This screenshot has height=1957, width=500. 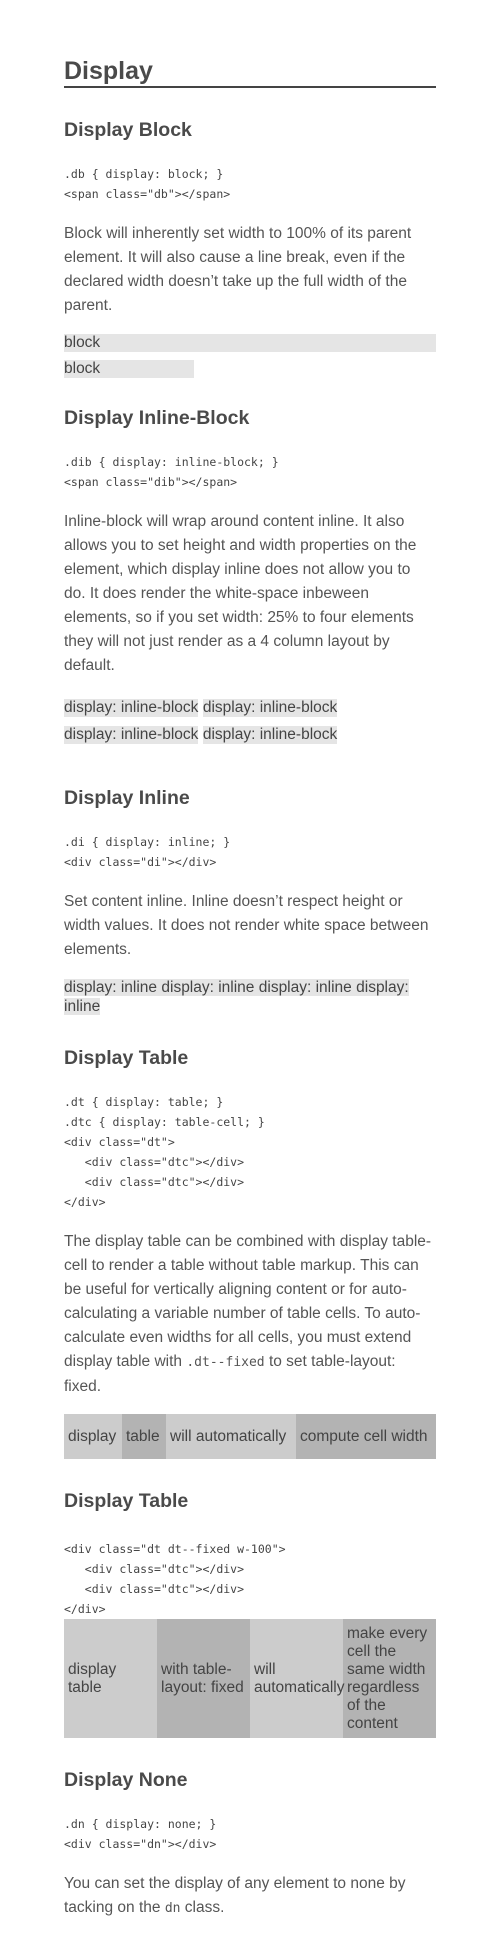 I want to click on table-cell: compute cell width, so click(x=366, y=1436).